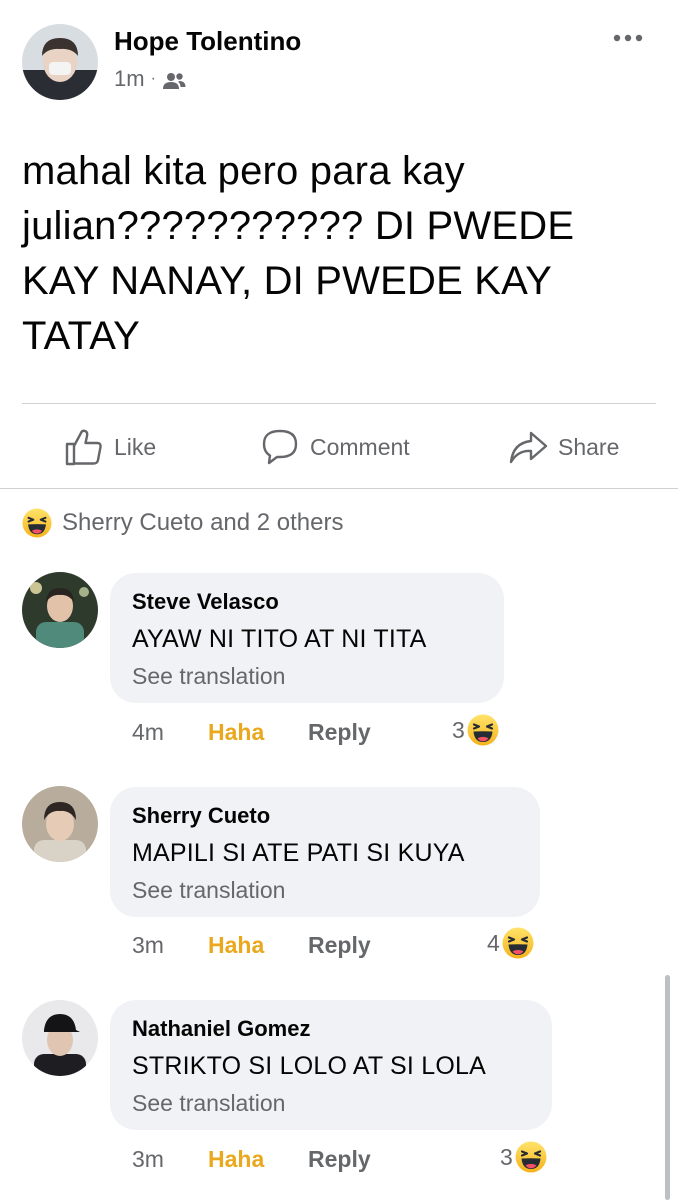  What do you see at coordinates (339, 488) in the screenshot?
I see `action-divider-bottom` at bounding box center [339, 488].